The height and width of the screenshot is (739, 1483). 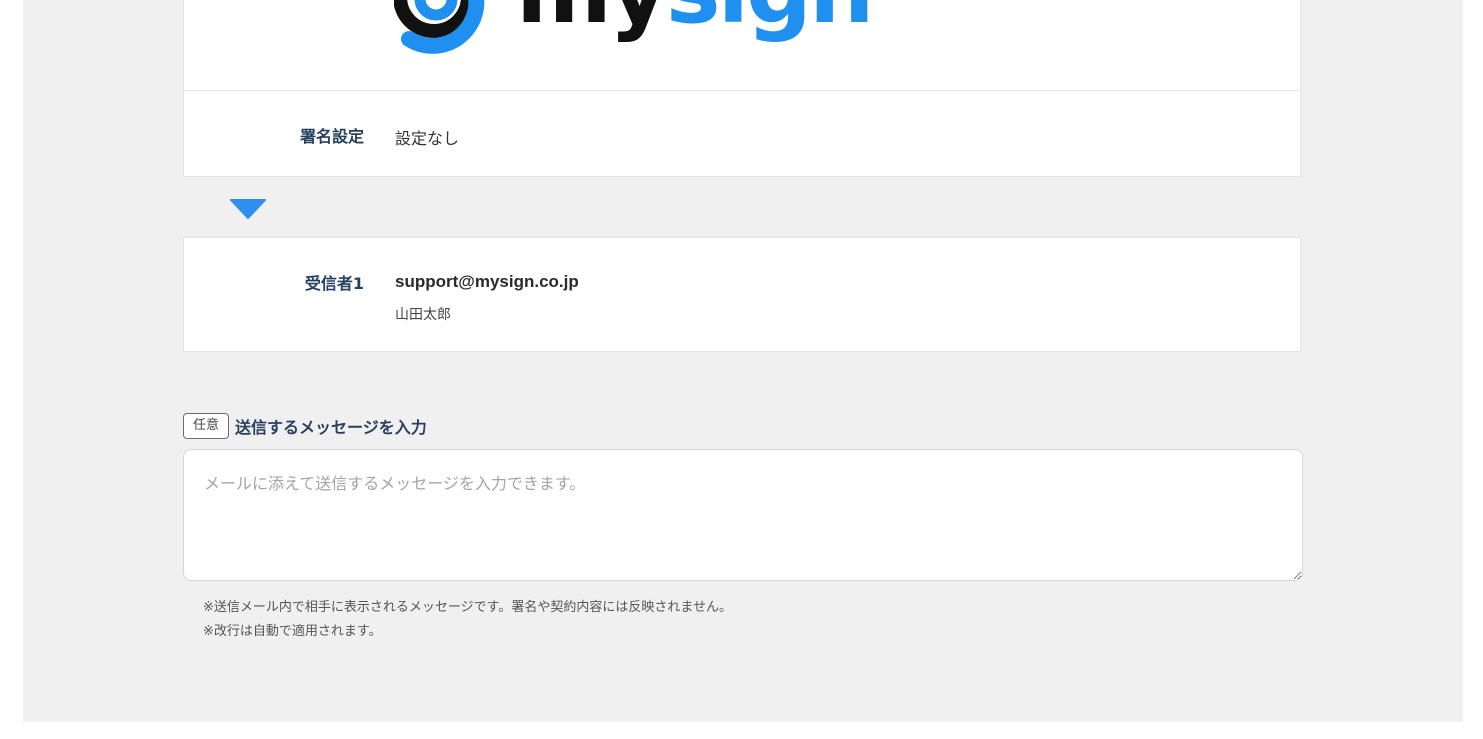 What do you see at coordinates (423, 315) in the screenshot?
I see `recipient-name: 山田太郎` at bounding box center [423, 315].